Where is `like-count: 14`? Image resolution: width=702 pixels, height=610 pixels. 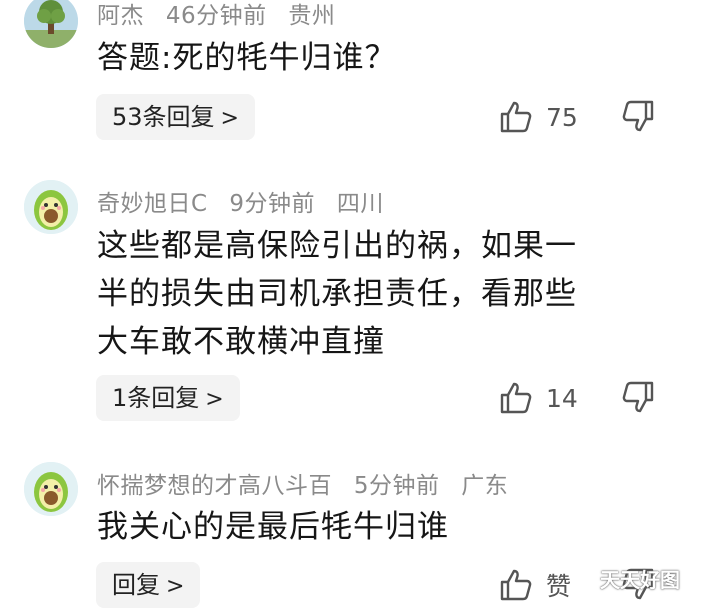 like-count: 14 is located at coordinates (562, 398).